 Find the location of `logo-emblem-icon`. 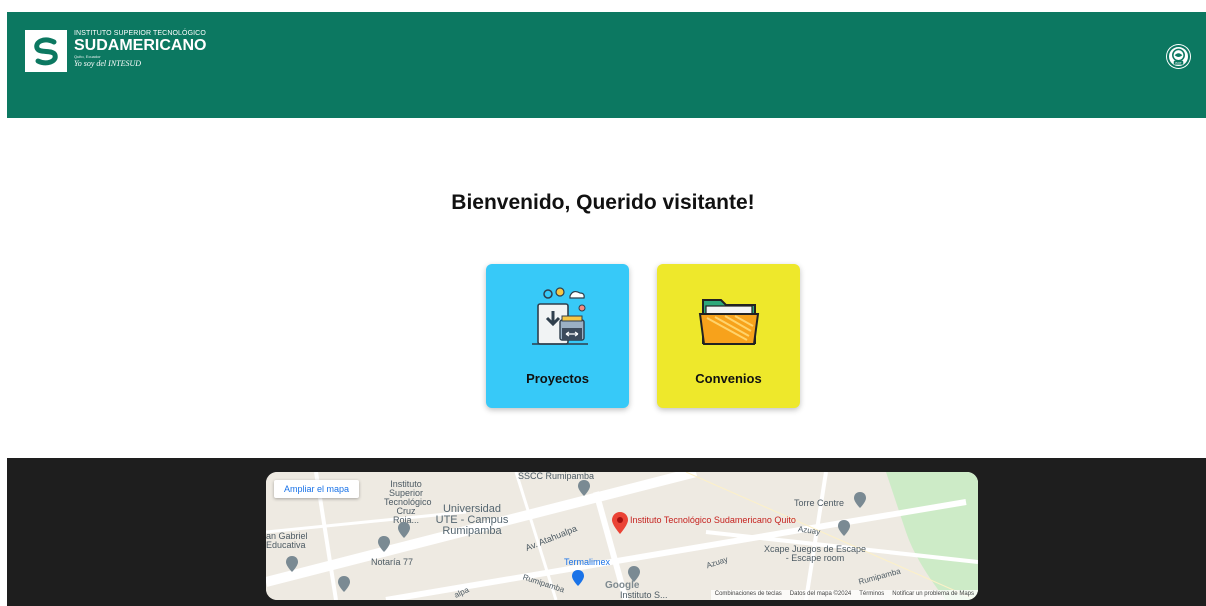

logo-emblem-icon is located at coordinates (46, 51).